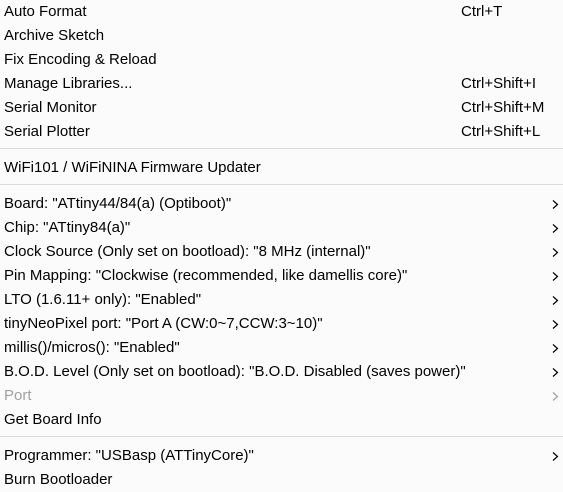  What do you see at coordinates (50, 107) in the screenshot?
I see `menu-item-label: Serial Monitor` at bounding box center [50, 107].